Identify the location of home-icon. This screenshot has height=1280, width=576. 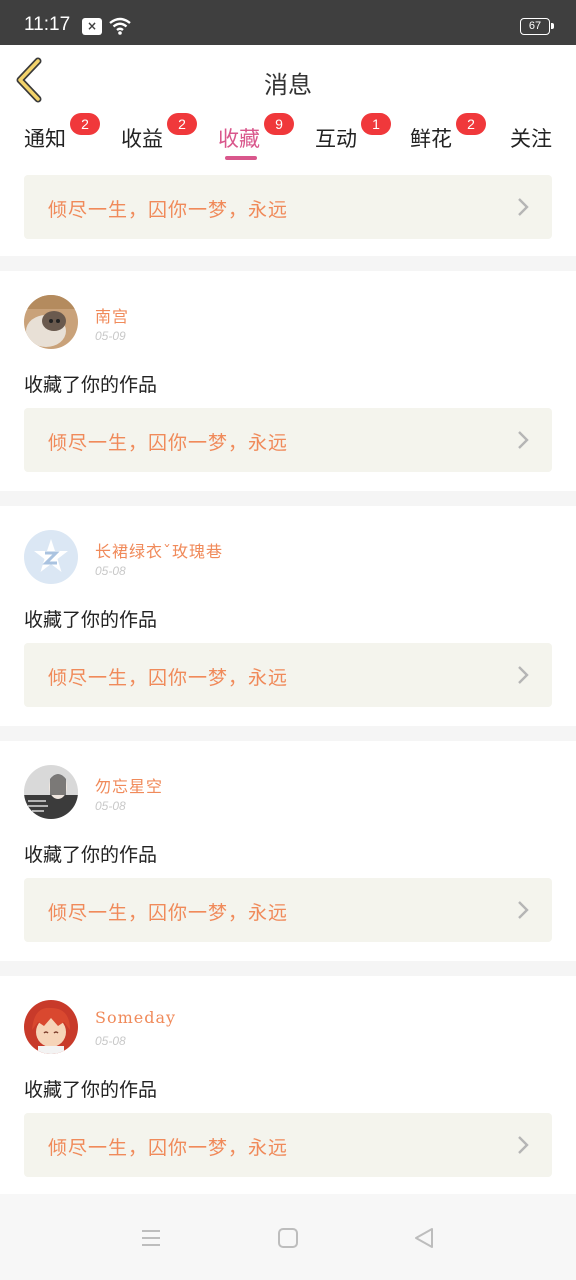
(288, 1238).